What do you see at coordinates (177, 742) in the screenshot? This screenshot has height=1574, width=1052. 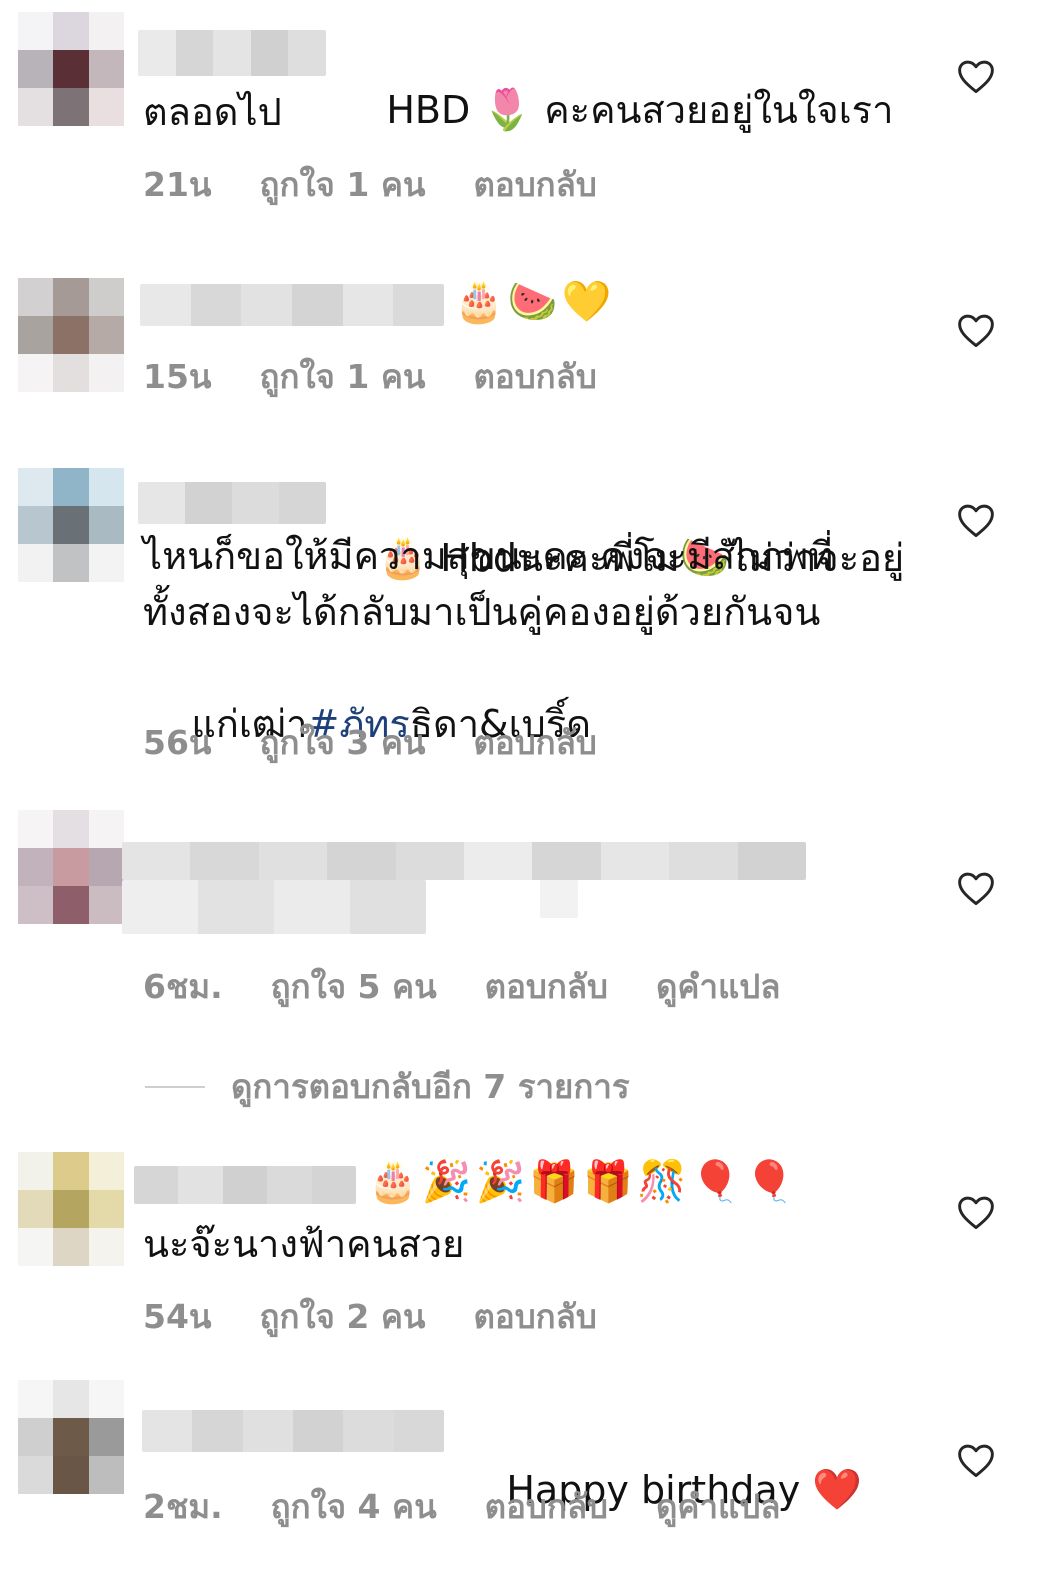 I see `comment-time: 56น` at bounding box center [177, 742].